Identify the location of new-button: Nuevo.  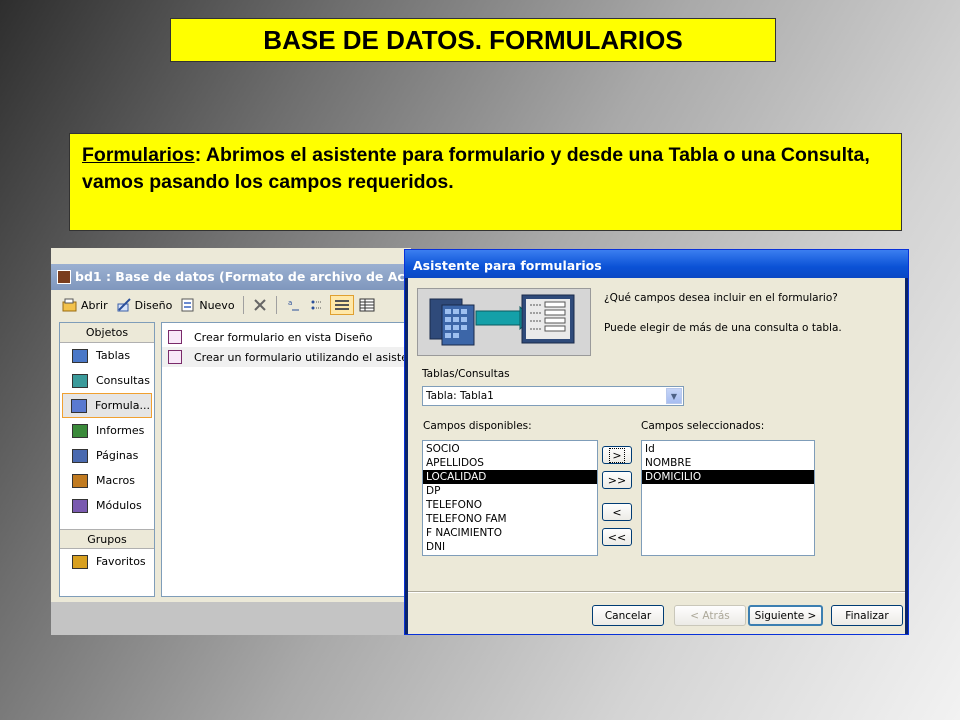
(207, 305).